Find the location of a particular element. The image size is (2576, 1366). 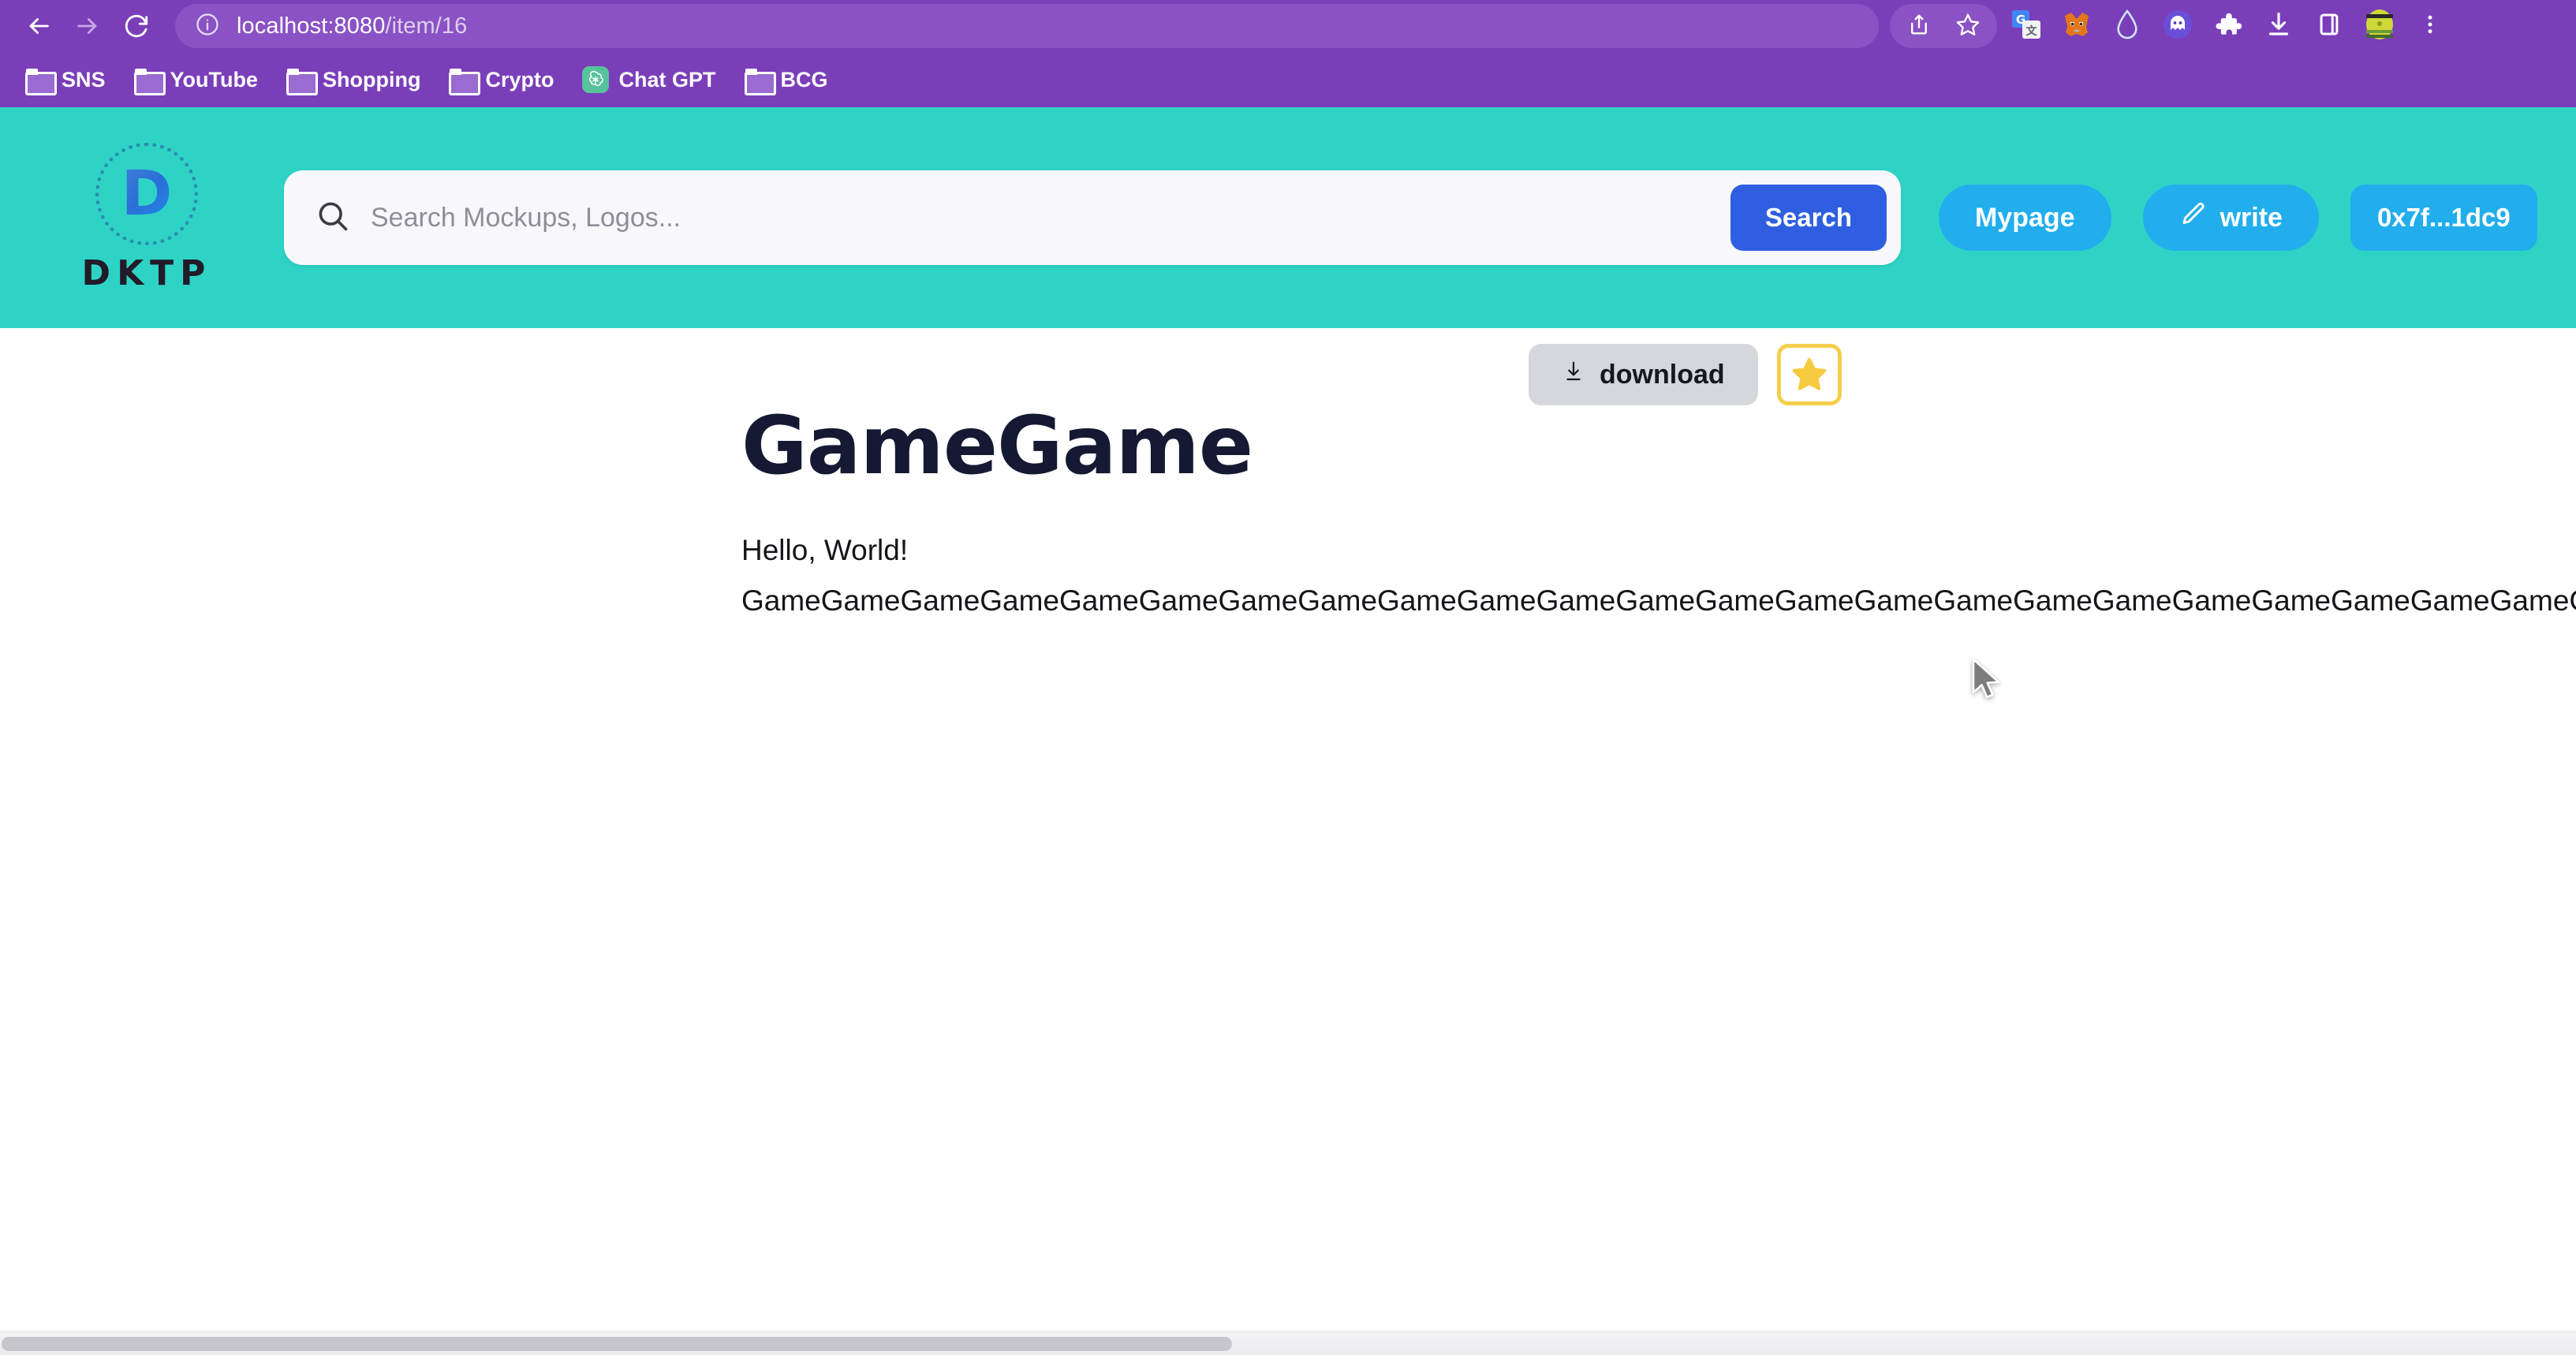

side-panel-button is located at coordinates (2329, 26).